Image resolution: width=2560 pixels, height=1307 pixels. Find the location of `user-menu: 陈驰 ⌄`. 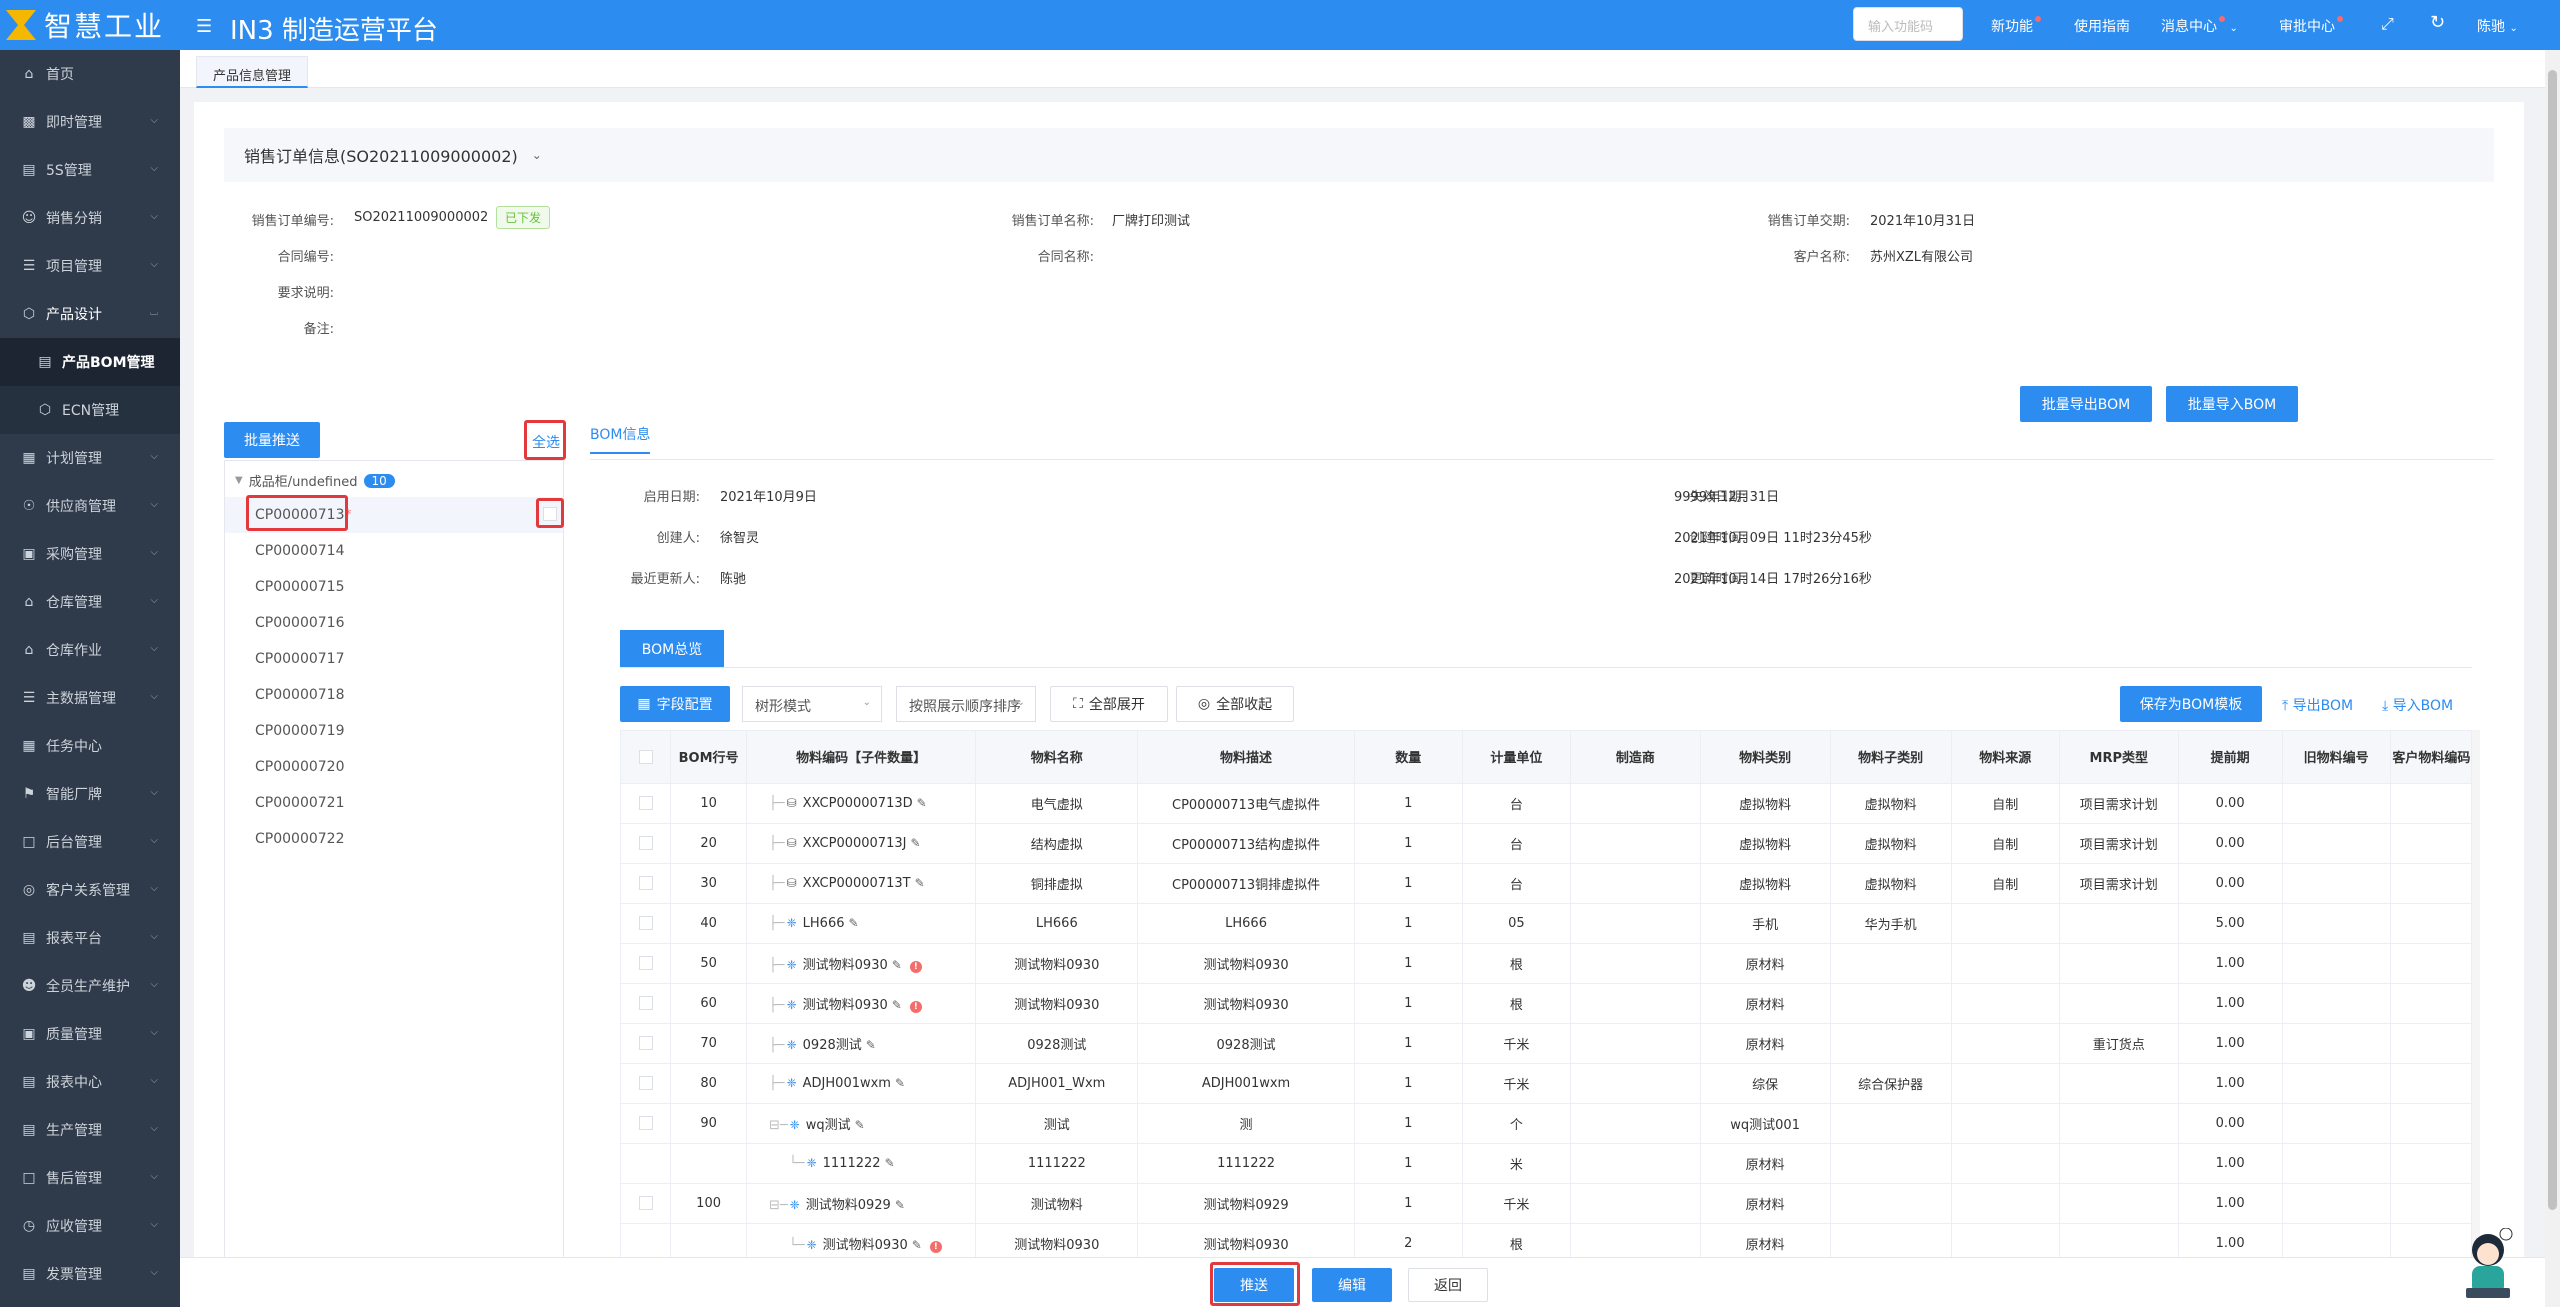

user-menu: 陈驰 ⌄ is located at coordinates (2497, 26).